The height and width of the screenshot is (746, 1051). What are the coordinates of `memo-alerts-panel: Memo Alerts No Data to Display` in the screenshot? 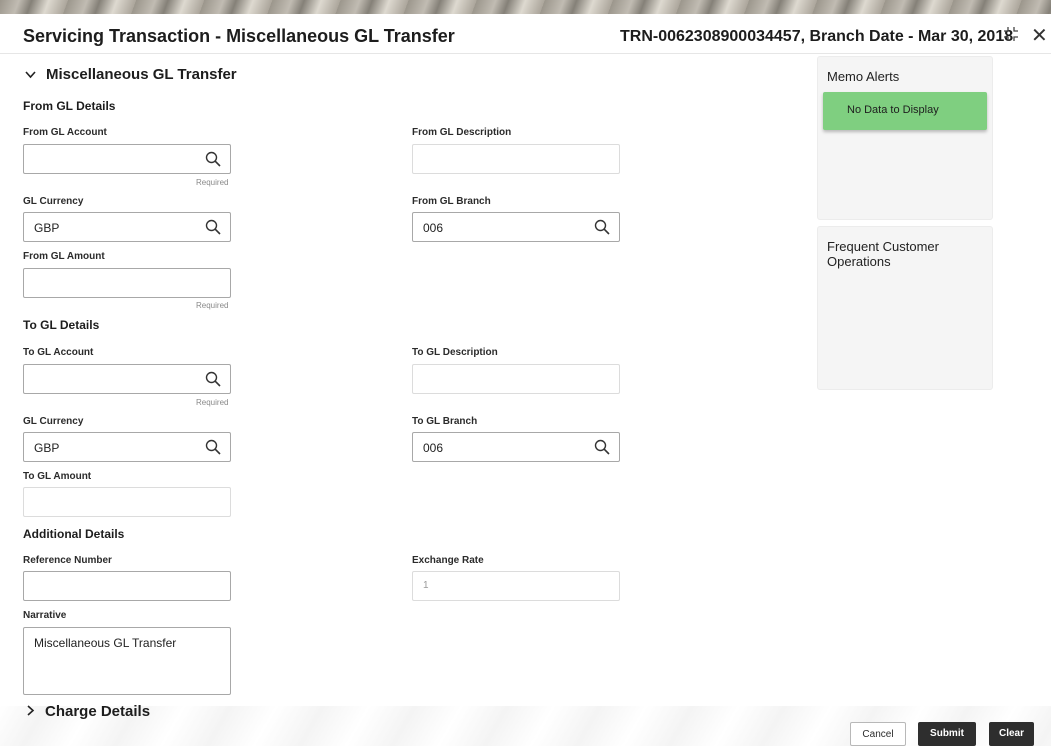 It's located at (905, 138).